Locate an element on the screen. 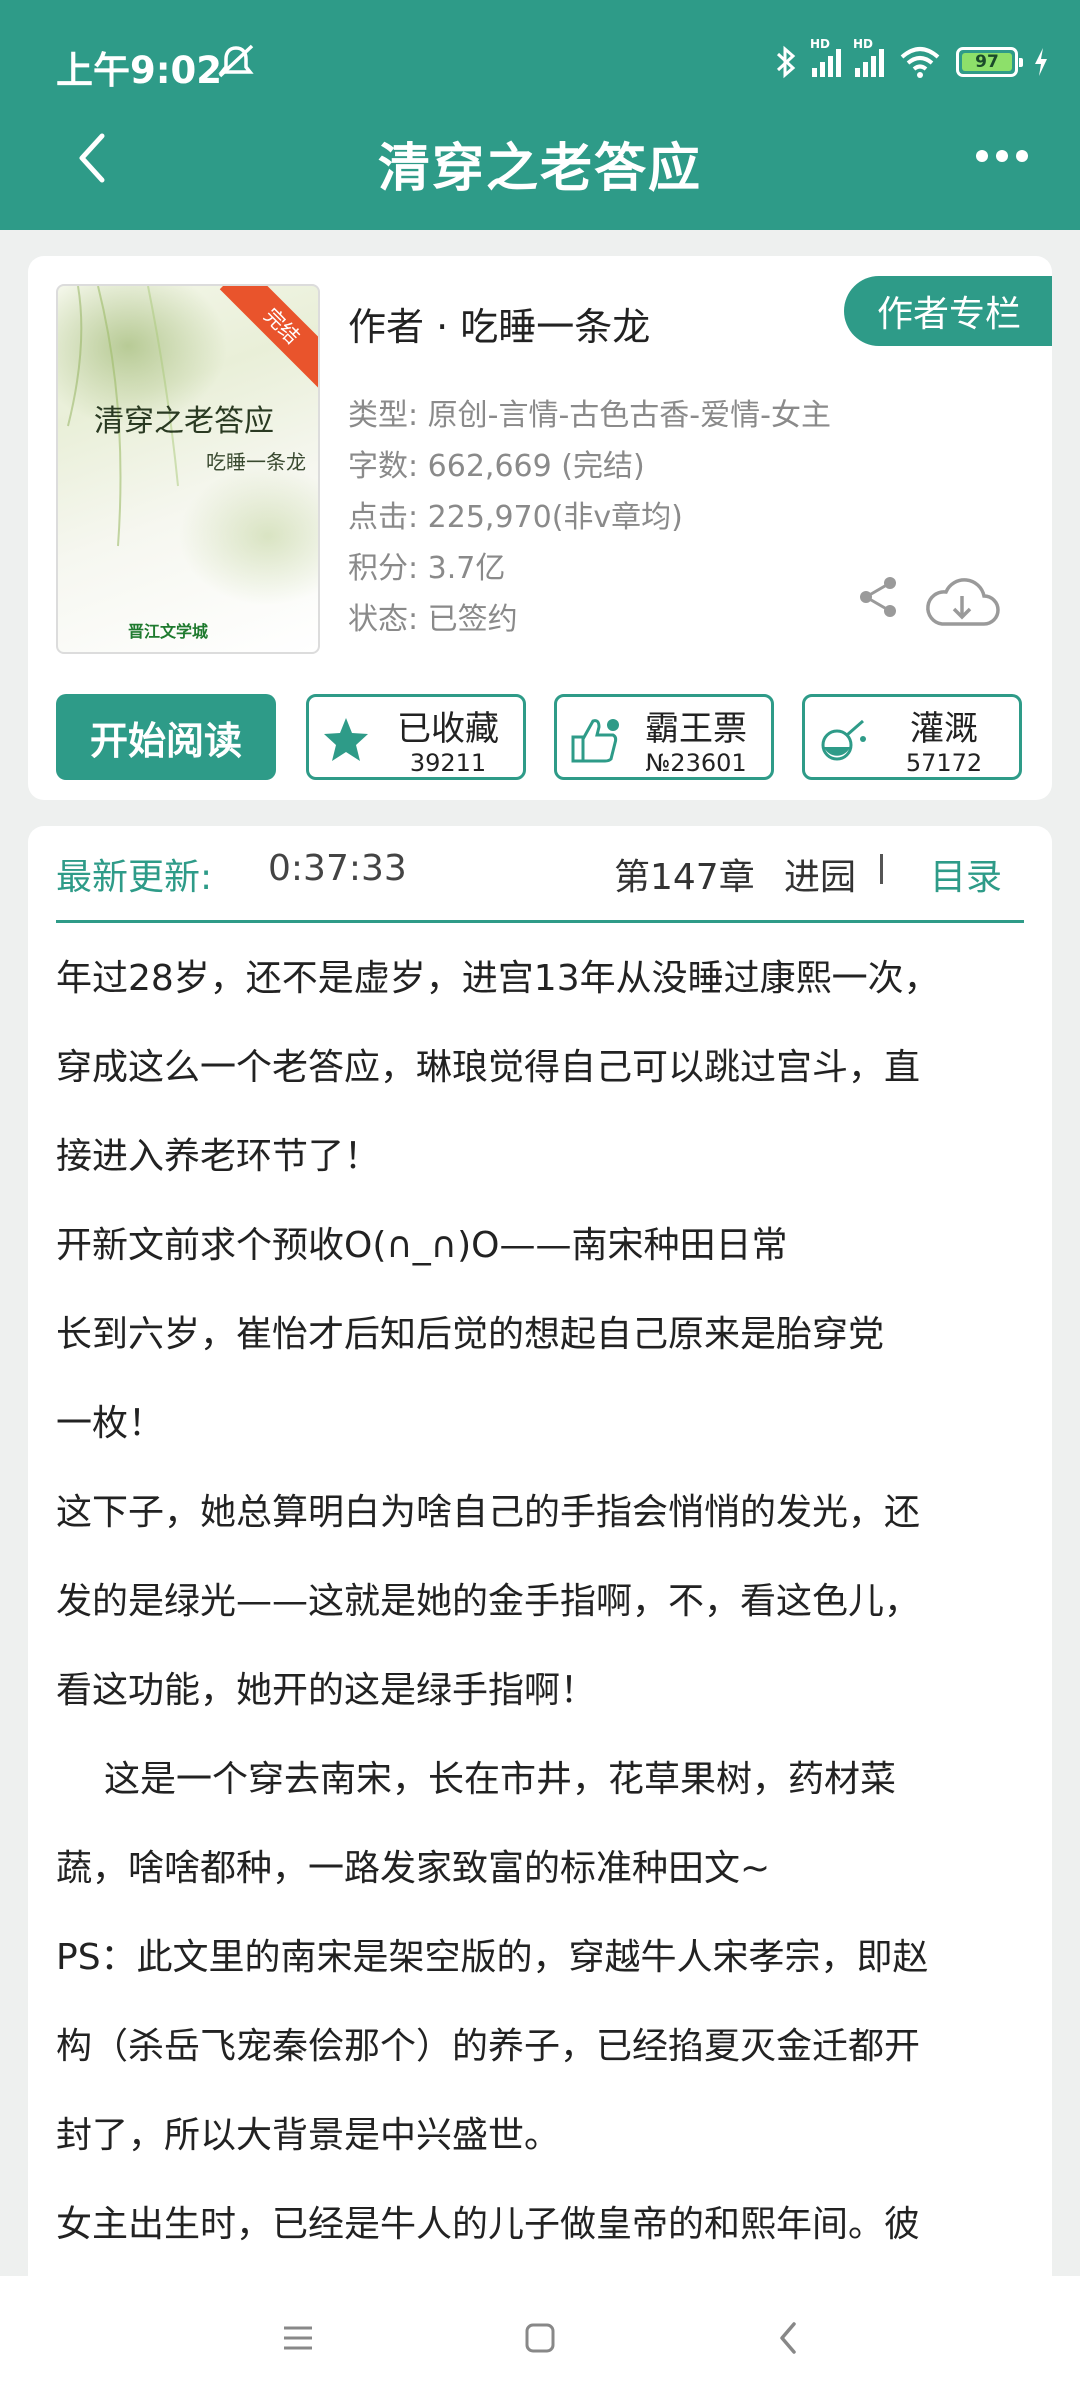 Image resolution: width=1080 pixels, height=2400 pixels. signal-1-icon: HD is located at coordinates (825, 57).